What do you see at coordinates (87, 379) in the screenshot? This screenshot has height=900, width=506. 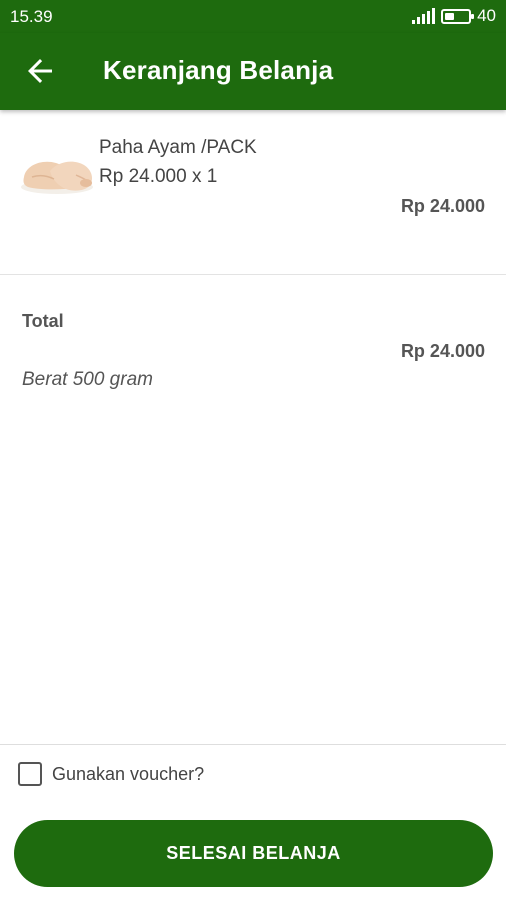 I see `total-weight: Berat 500 gram` at bounding box center [87, 379].